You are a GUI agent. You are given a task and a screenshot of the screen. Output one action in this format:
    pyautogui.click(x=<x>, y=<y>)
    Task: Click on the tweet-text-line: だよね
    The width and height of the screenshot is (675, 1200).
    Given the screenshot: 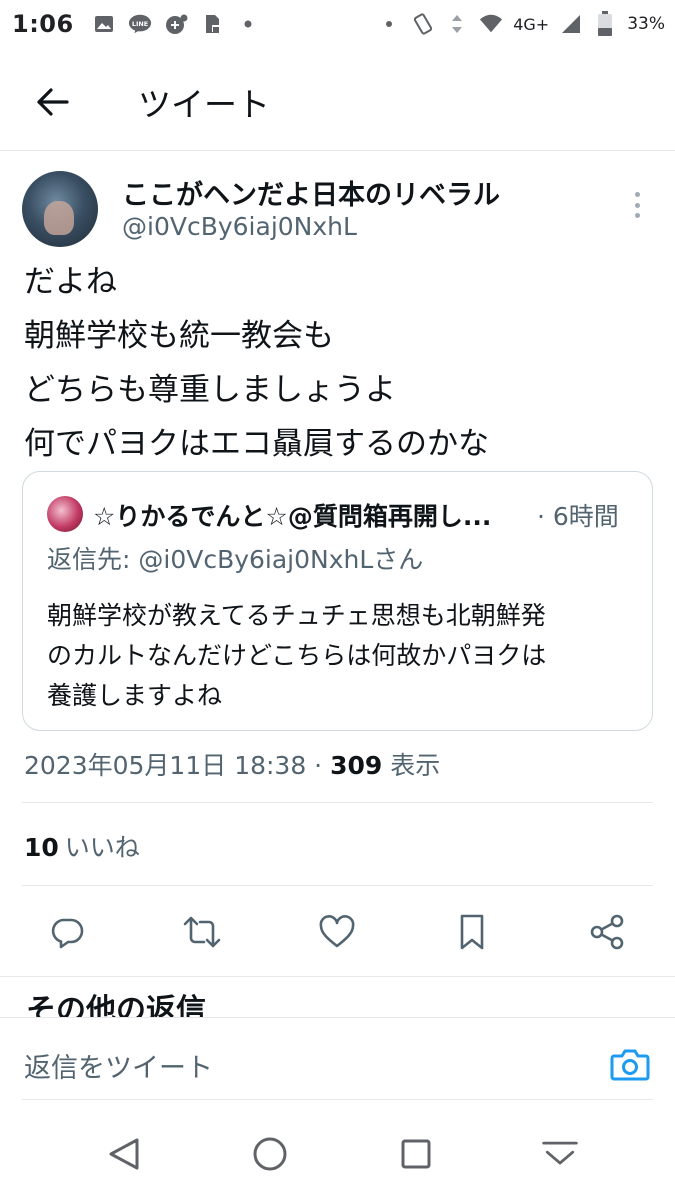 What is the action you would take?
    pyautogui.click(x=70, y=282)
    